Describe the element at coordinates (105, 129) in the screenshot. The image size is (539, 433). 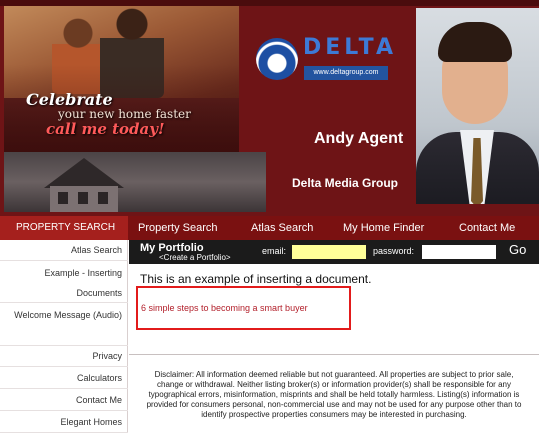
I see `tagline-call: call me today!` at that location.